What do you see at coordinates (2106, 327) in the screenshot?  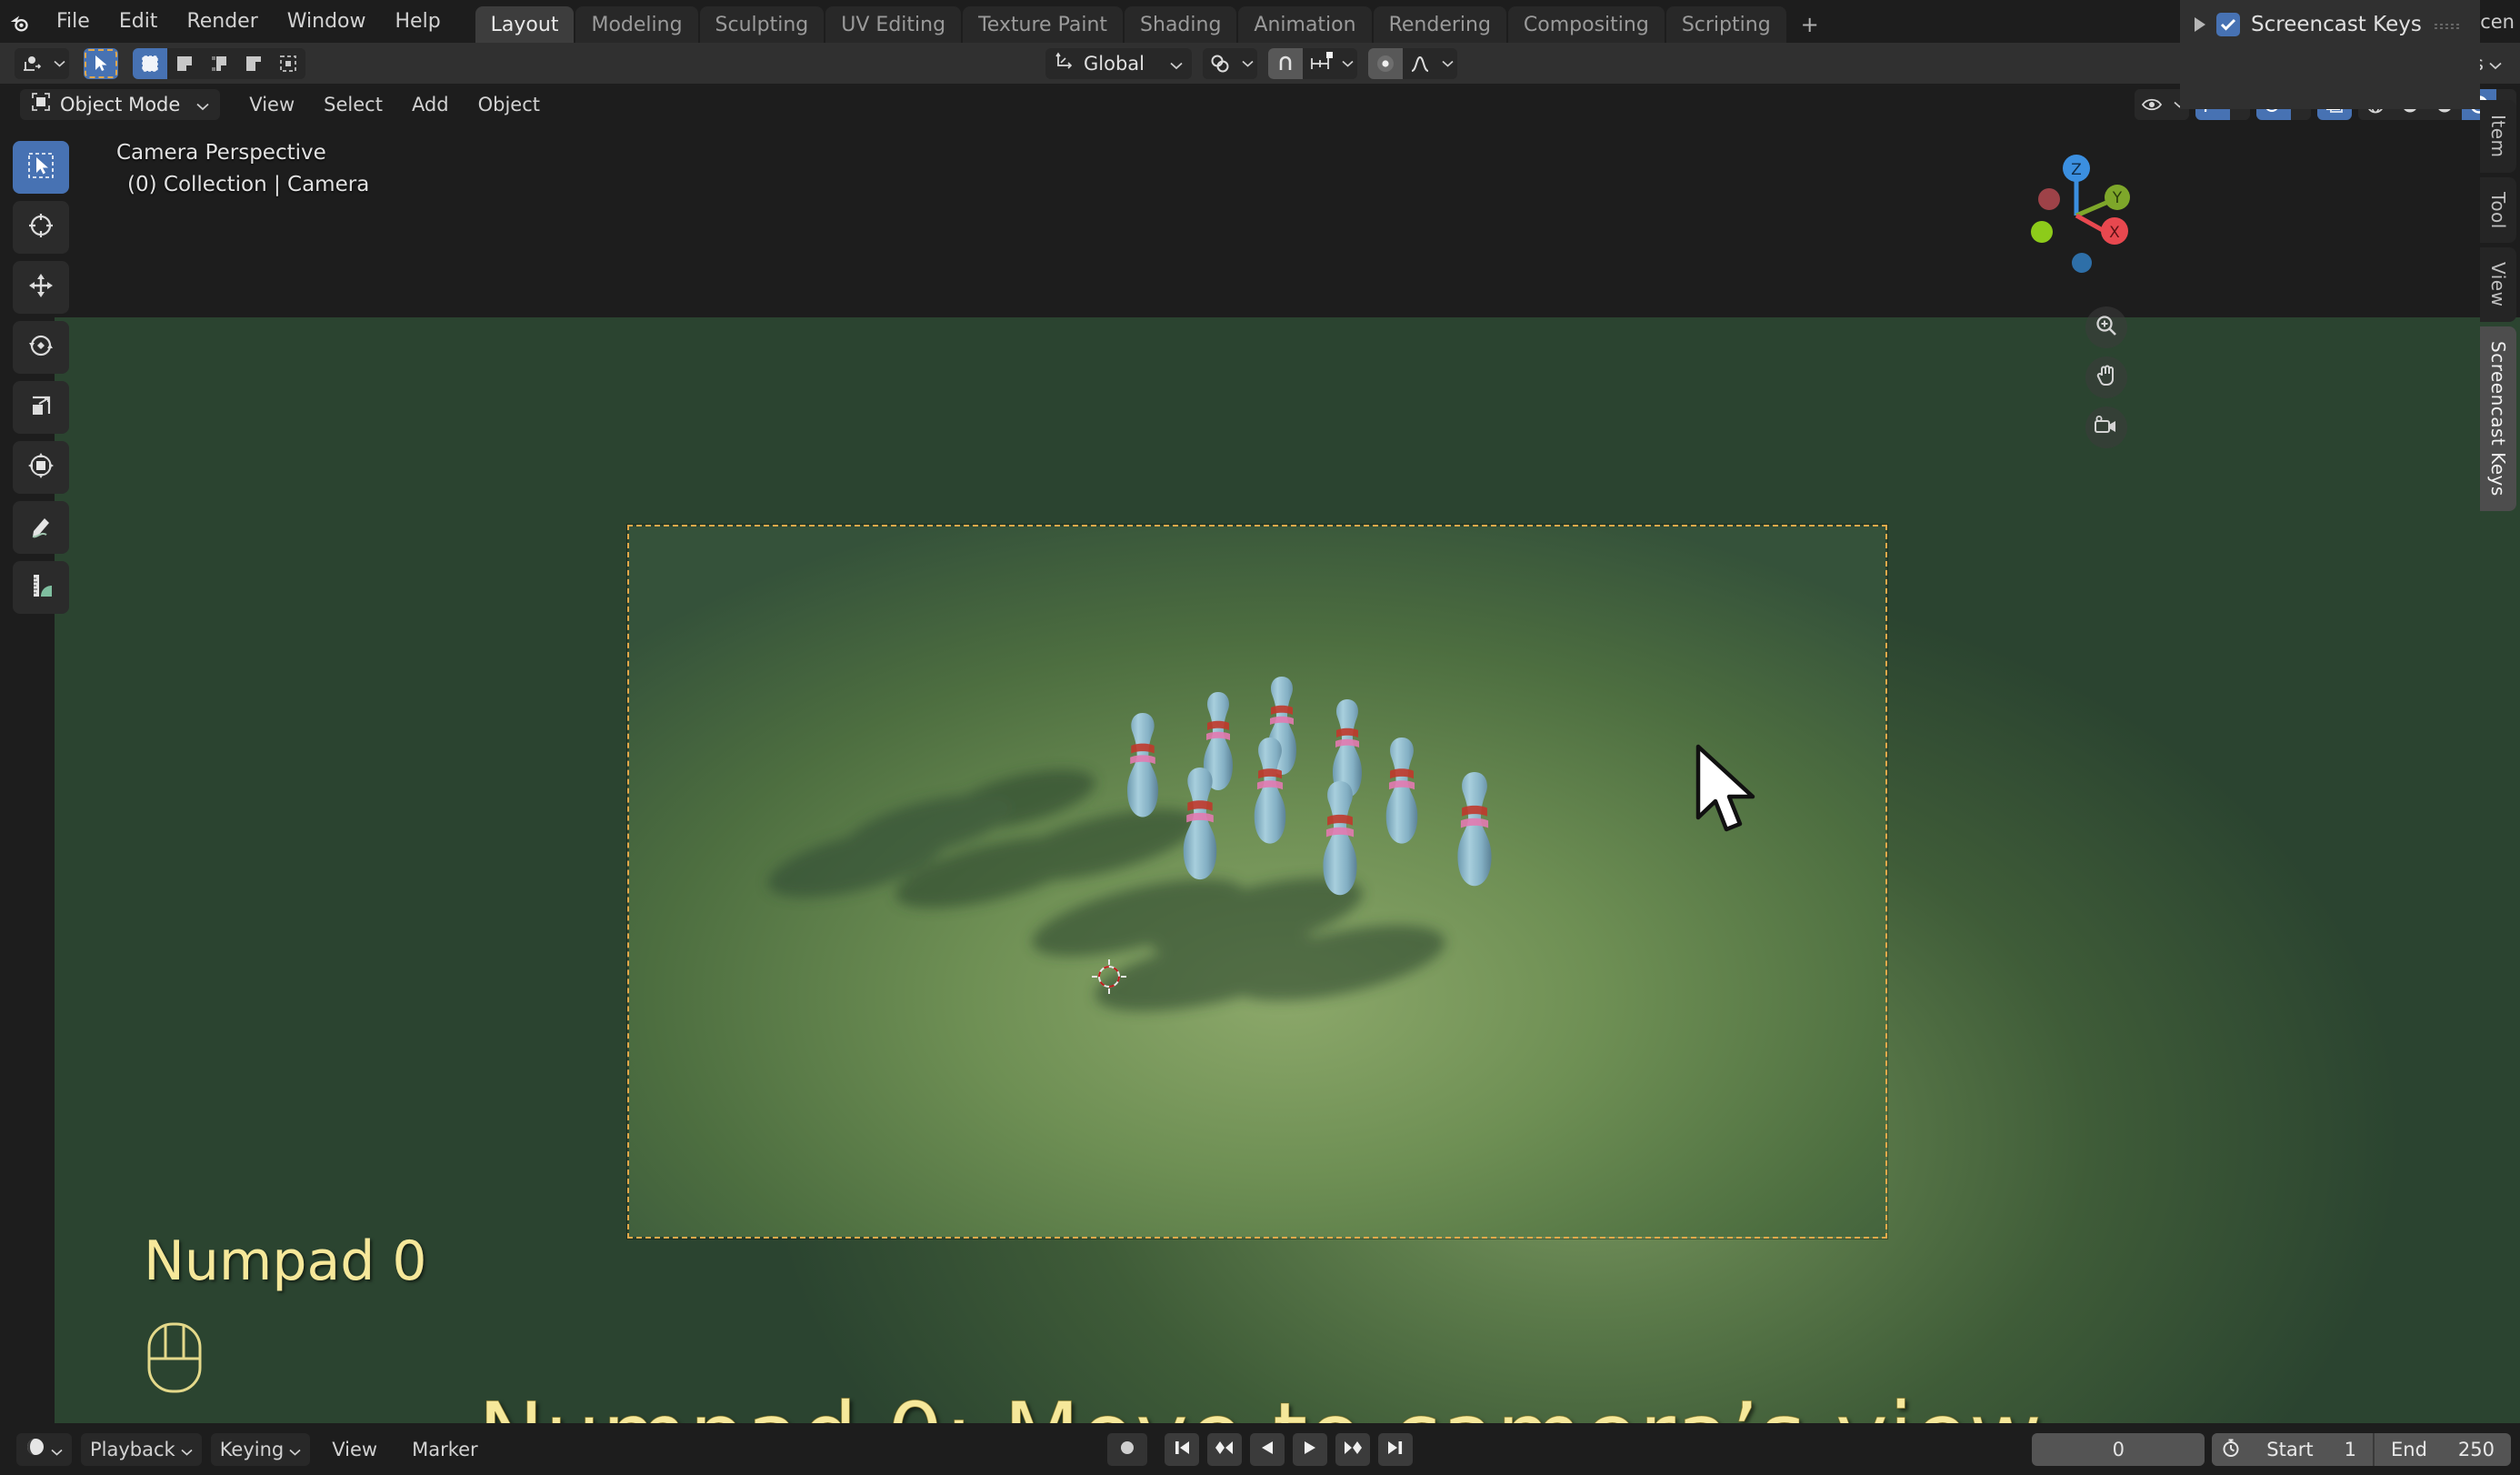 I see `zoom-view-button` at bounding box center [2106, 327].